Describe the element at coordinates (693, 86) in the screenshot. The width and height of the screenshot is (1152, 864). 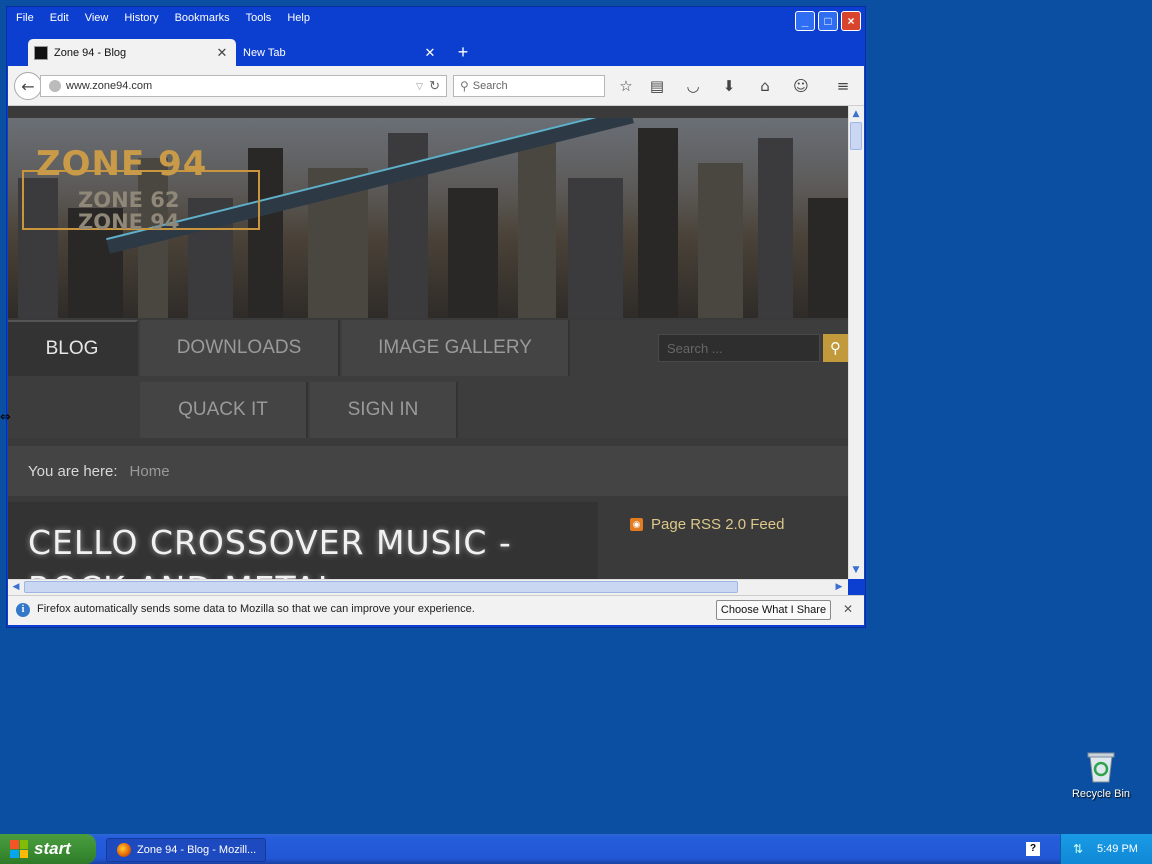
I see `pocket-icon: ◡` at that location.